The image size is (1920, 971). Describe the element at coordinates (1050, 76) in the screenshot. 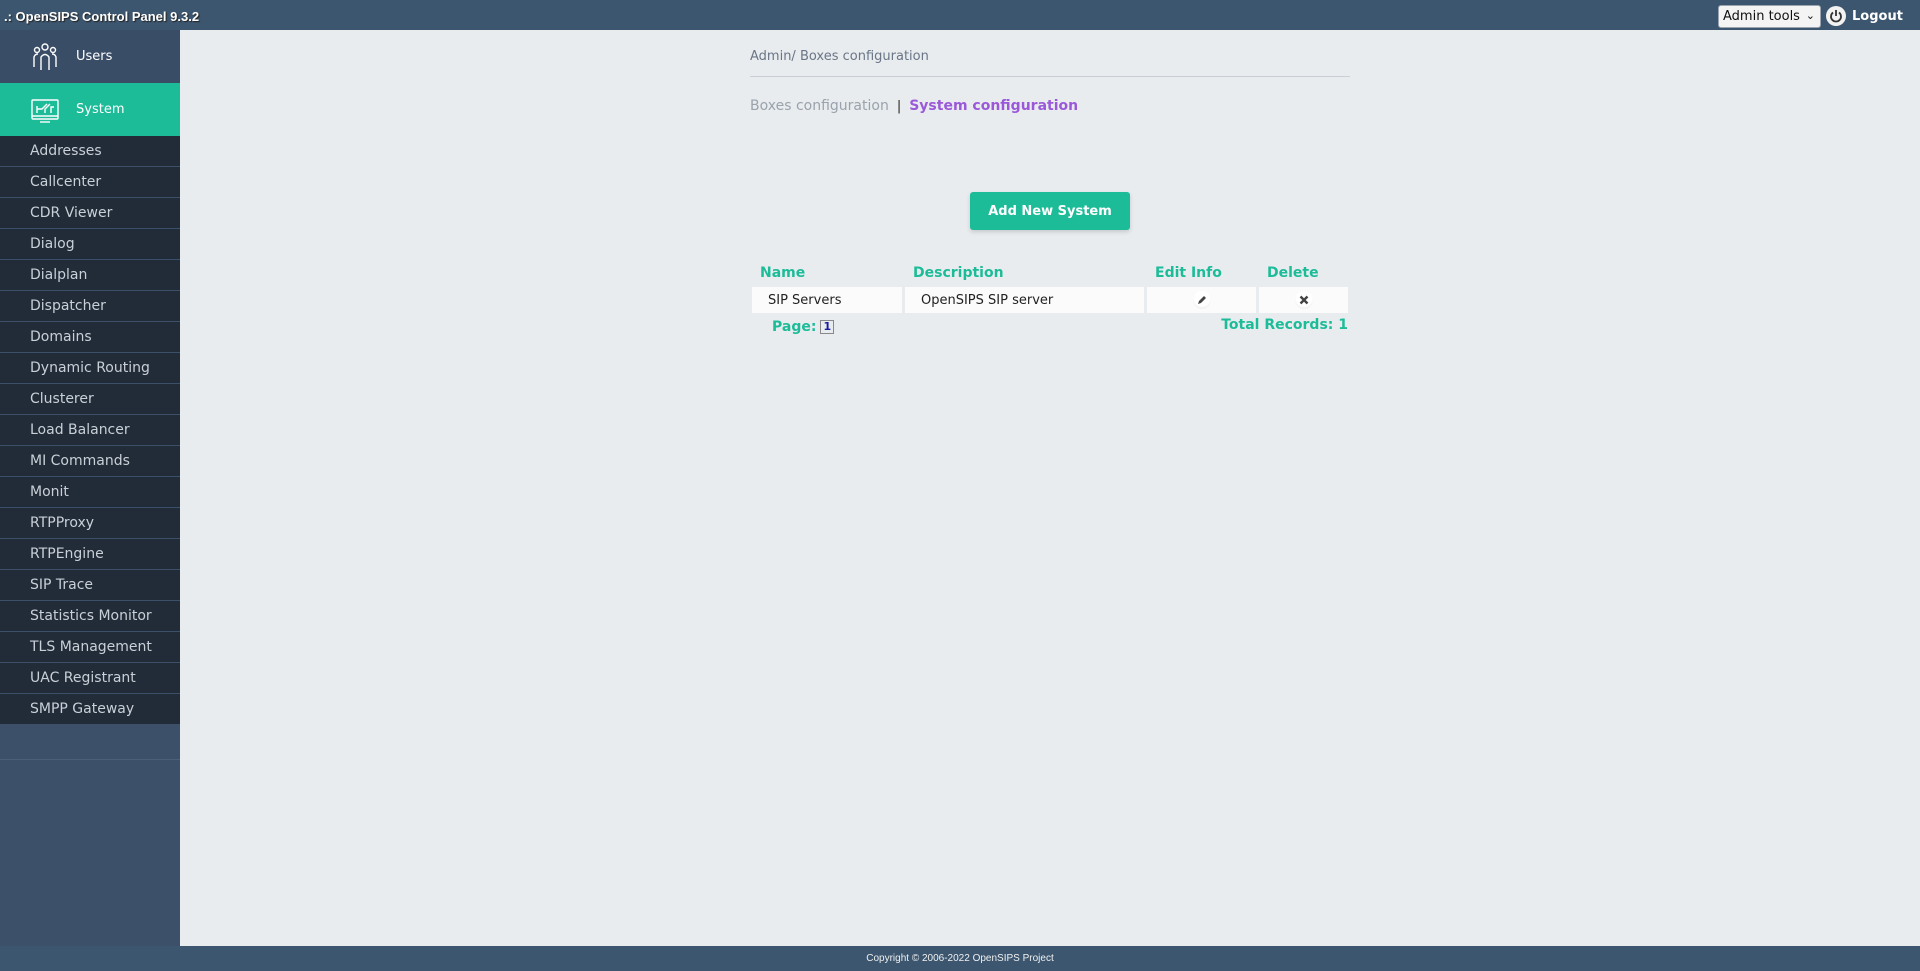

I see `divider` at that location.